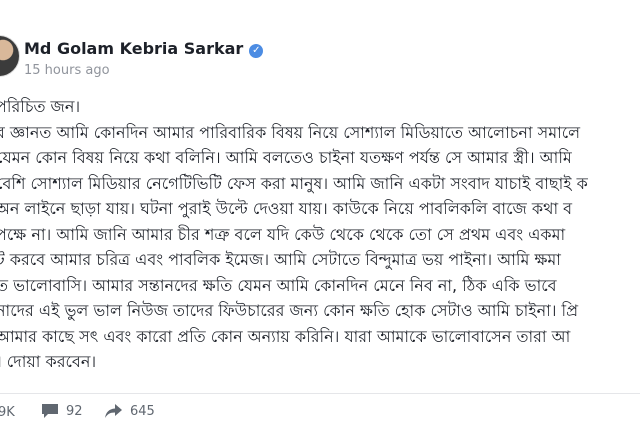 This screenshot has width=640, height=435. Describe the element at coordinates (67, 70) in the screenshot. I see `post-timestamp: 15 hours ago` at that location.